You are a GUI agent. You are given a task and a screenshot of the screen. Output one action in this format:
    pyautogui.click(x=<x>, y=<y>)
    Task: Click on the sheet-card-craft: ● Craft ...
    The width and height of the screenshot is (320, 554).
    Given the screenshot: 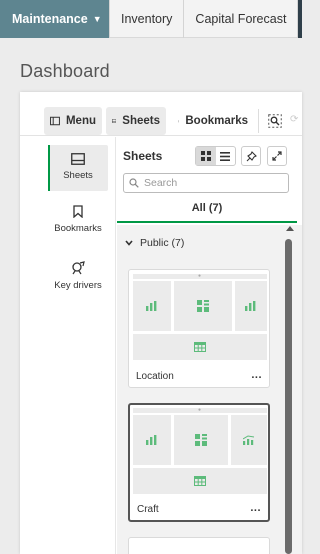 What is the action you would take?
    pyautogui.click(x=199, y=462)
    